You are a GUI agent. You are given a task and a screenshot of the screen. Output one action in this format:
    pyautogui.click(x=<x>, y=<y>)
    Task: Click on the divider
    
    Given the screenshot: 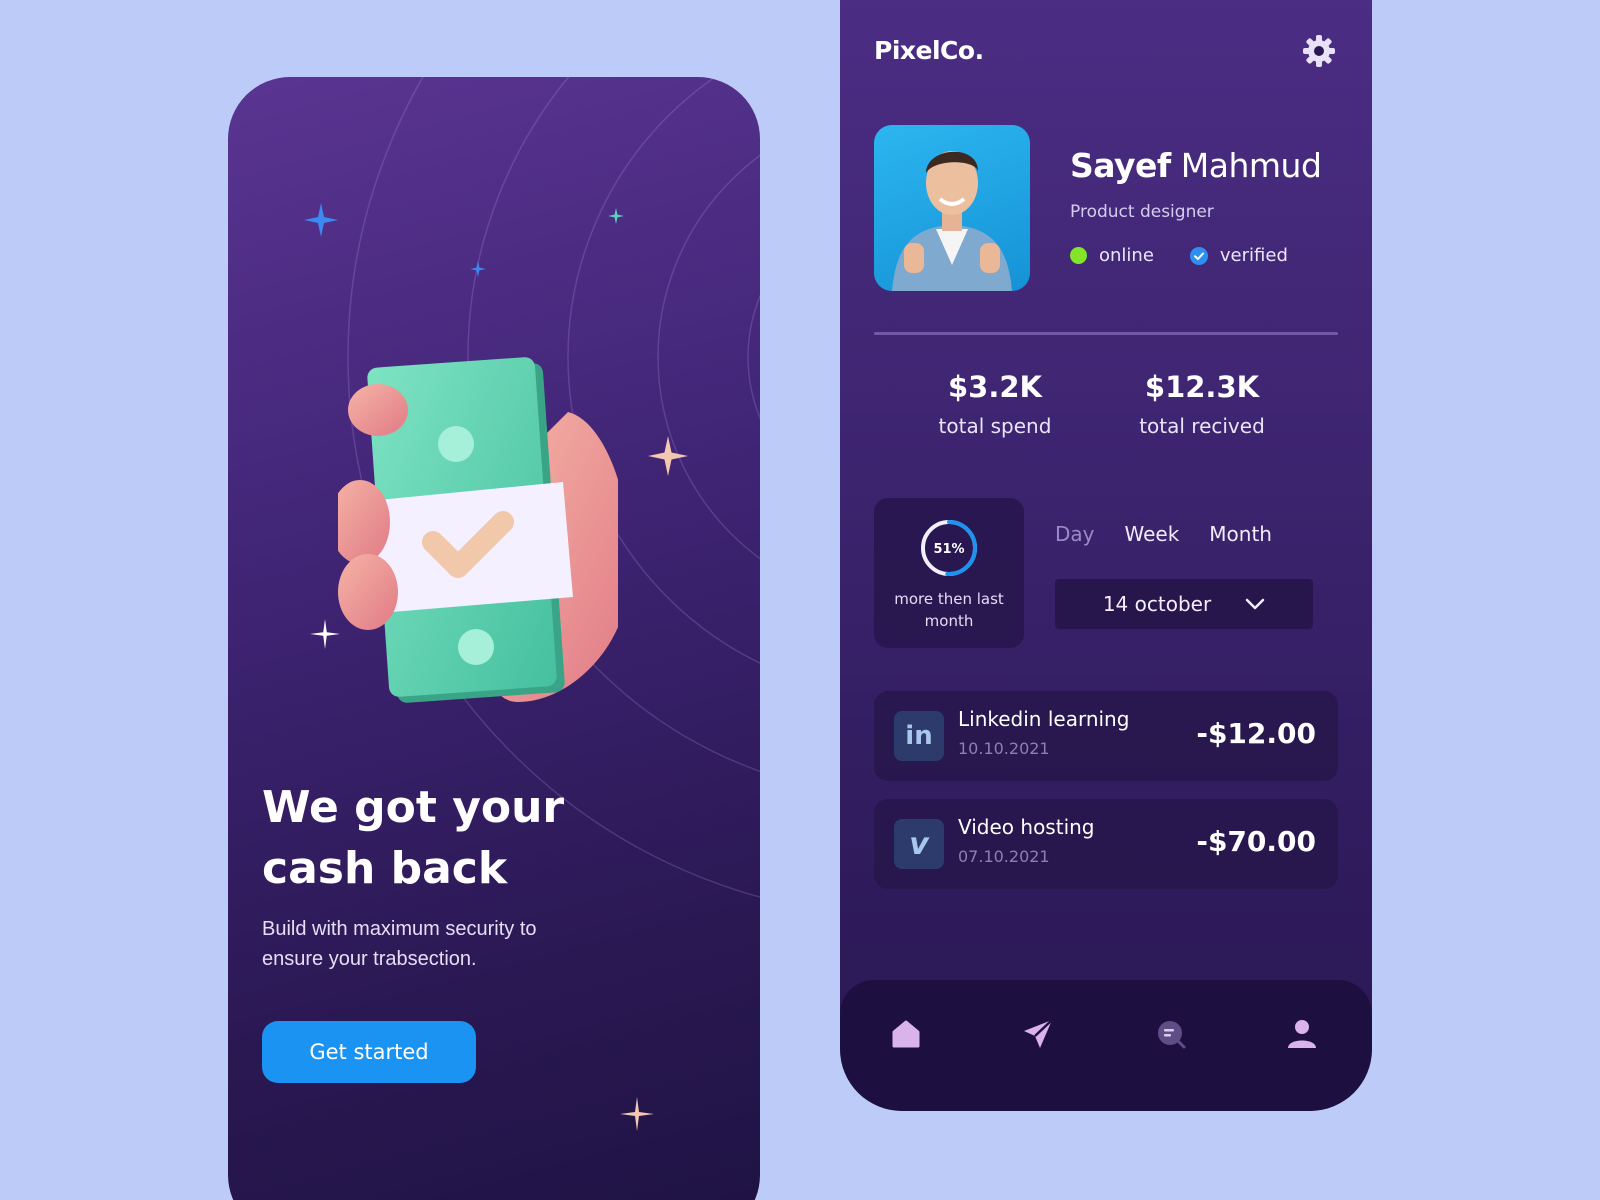 What is the action you would take?
    pyautogui.click(x=1106, y=333)
    